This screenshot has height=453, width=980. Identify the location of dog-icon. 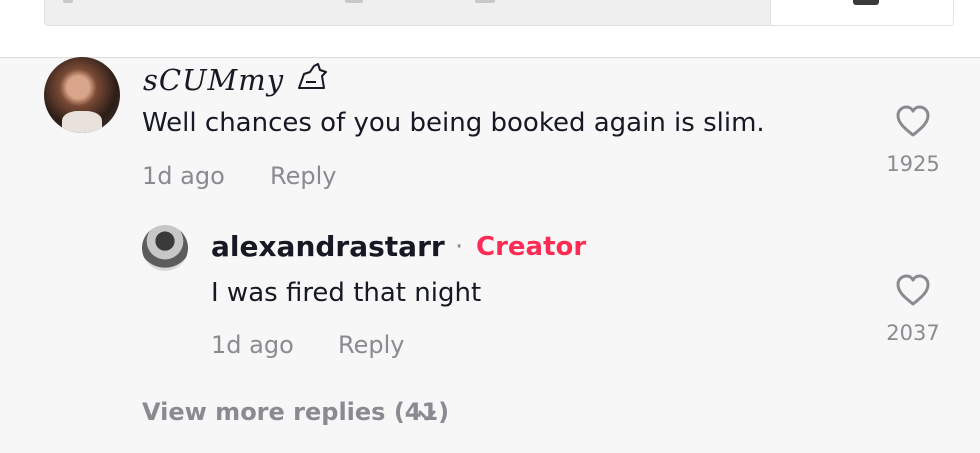
(313, 76).